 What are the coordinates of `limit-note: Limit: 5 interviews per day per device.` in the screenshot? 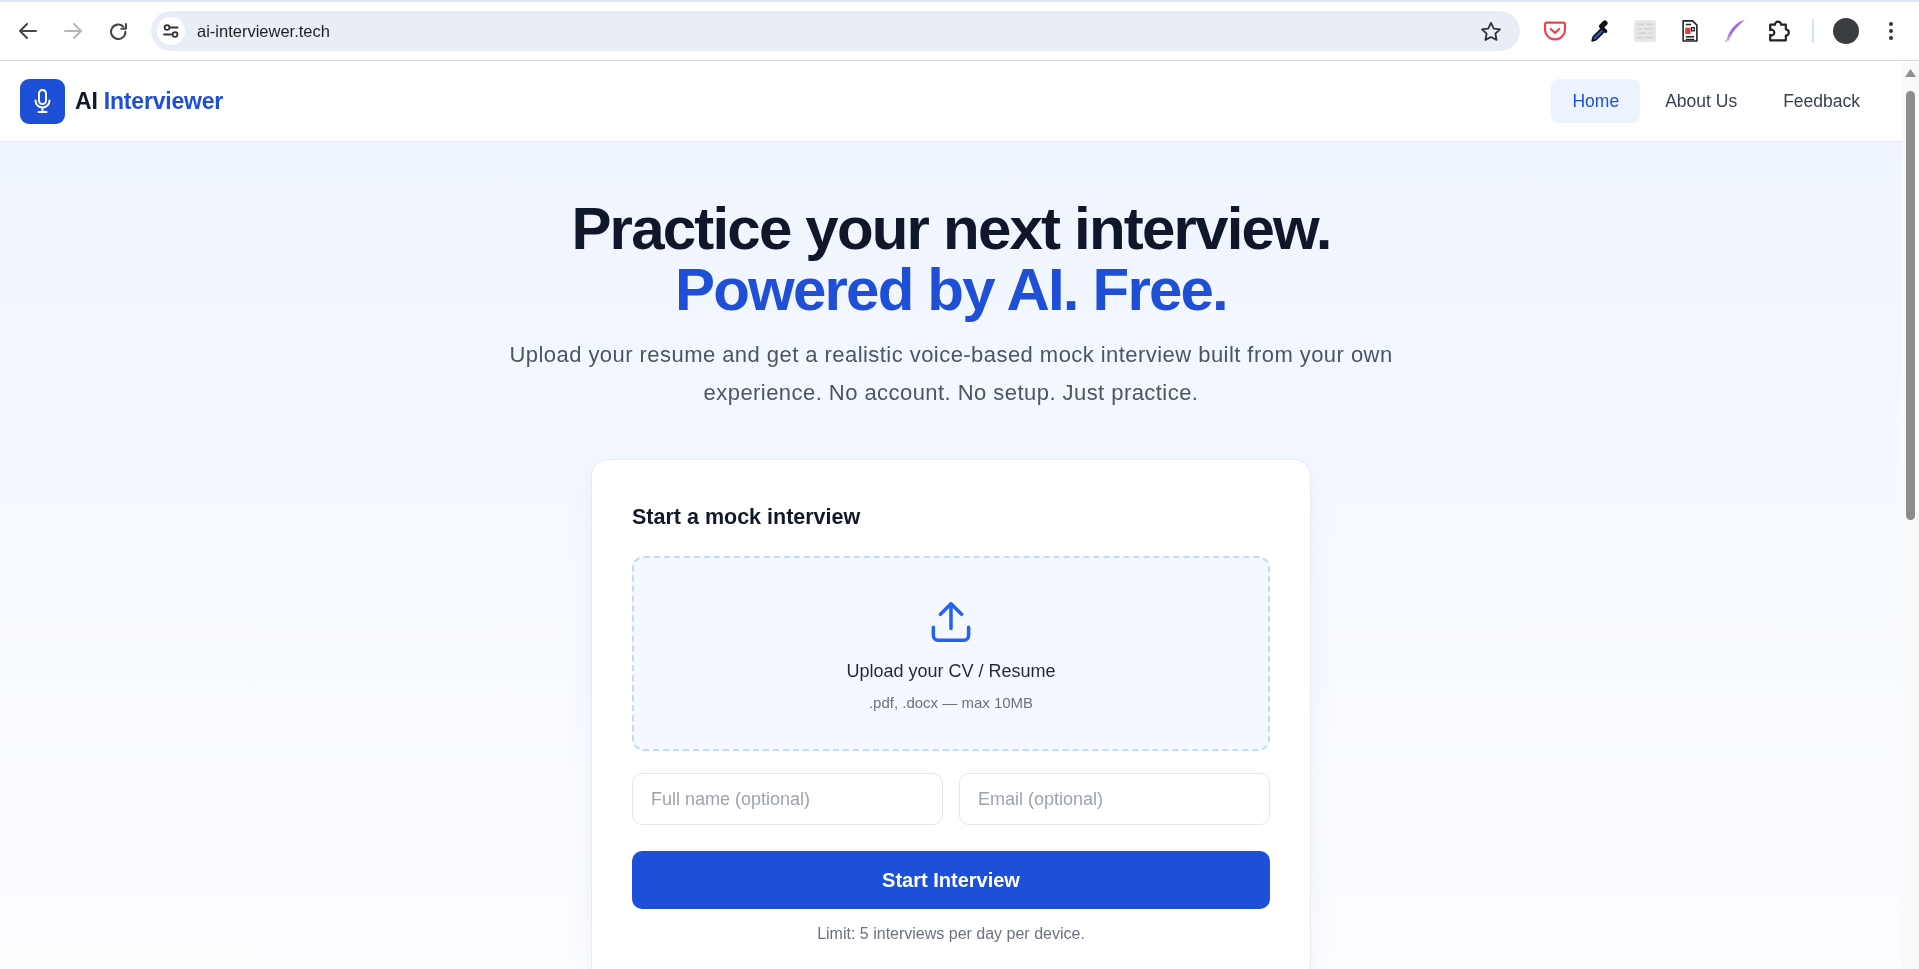 It's located at (951, 934).